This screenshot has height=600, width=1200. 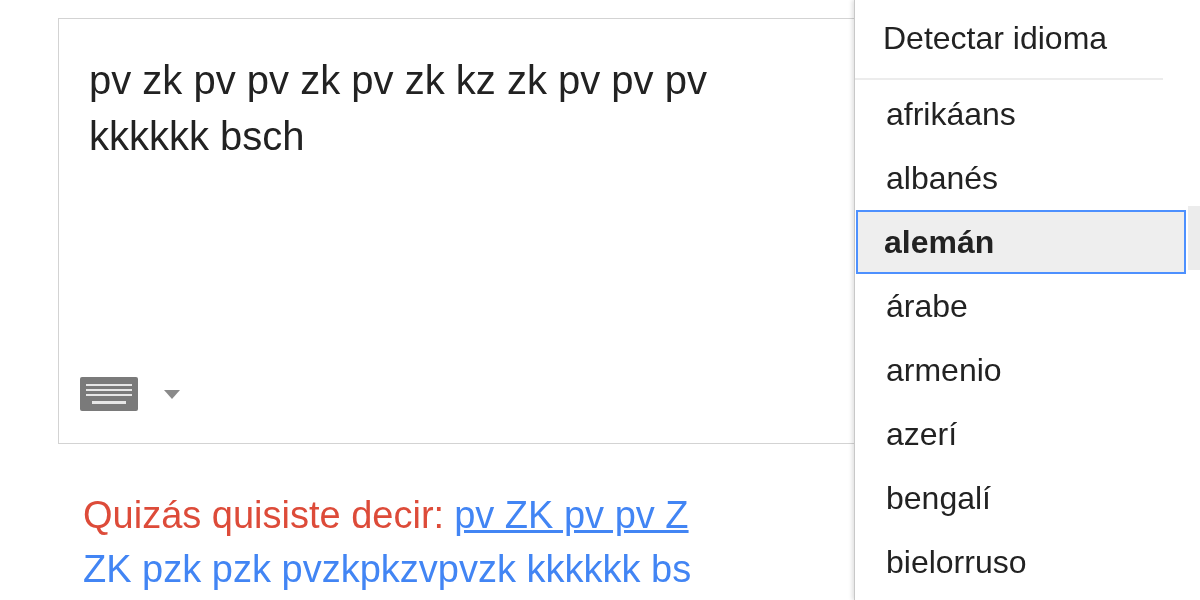 I want to click on suggestion-link: pv ZK pv pv Z, so click(x=571, y=515).